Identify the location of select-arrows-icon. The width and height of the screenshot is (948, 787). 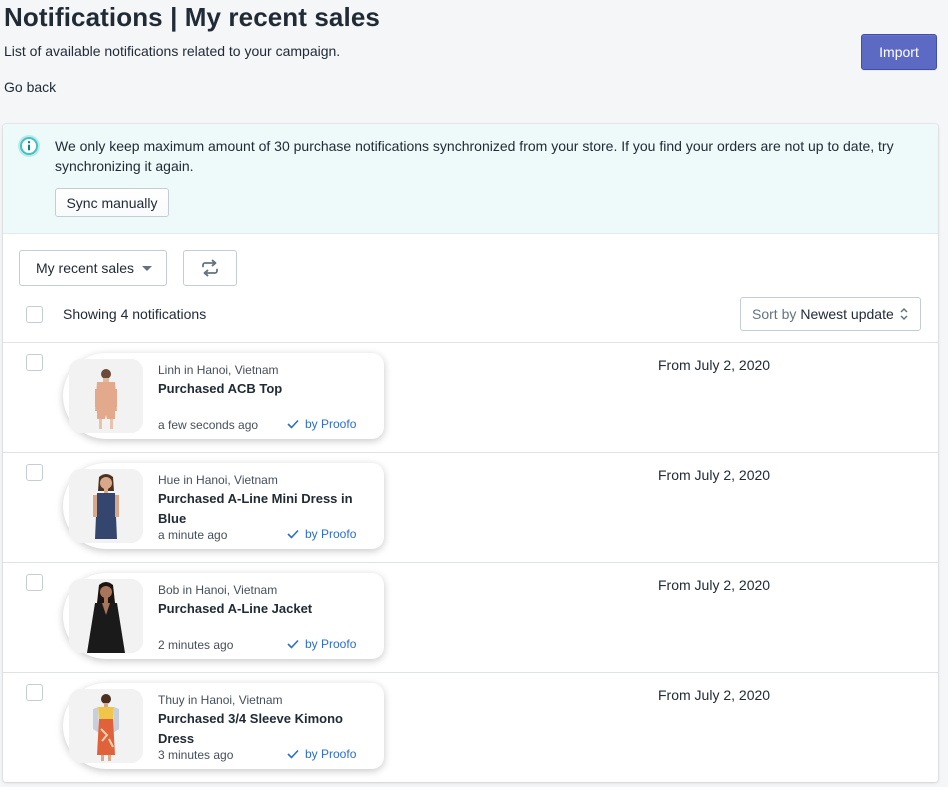
(904, 314).